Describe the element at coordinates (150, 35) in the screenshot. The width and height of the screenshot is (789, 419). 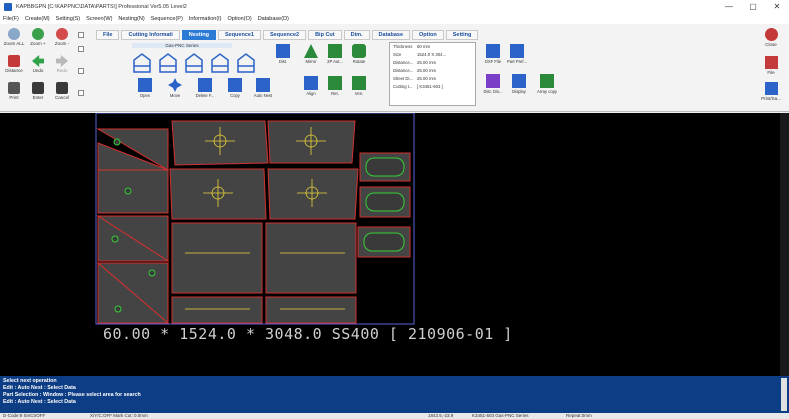
I see `tab-cutting-information: Cutting Informati` at that location.